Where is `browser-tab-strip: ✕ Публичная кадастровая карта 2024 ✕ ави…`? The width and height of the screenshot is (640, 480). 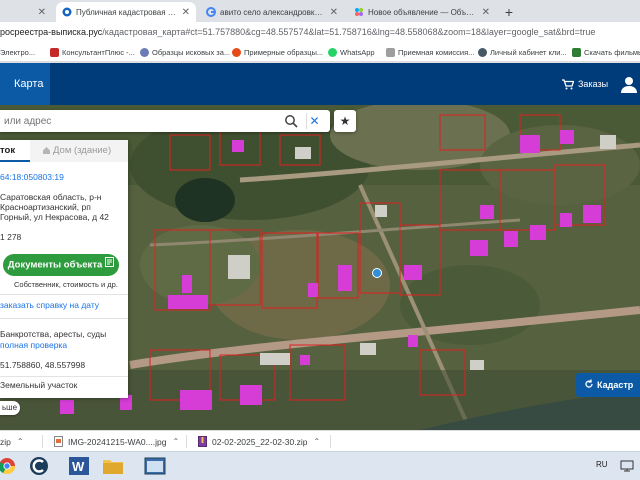
browser-tab-strip: ✕ Публичная кадастровая карта 2024 ✕ ави… is located at coordinates (320, 11).